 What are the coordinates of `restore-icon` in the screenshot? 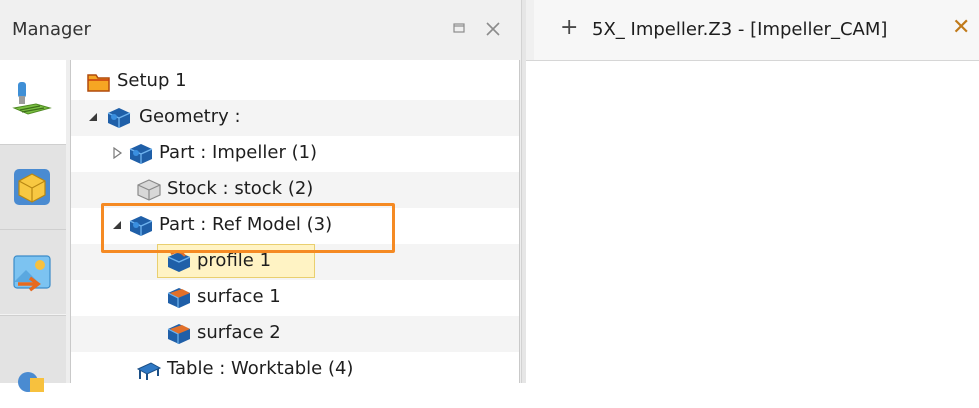 It's located at (459, 29).